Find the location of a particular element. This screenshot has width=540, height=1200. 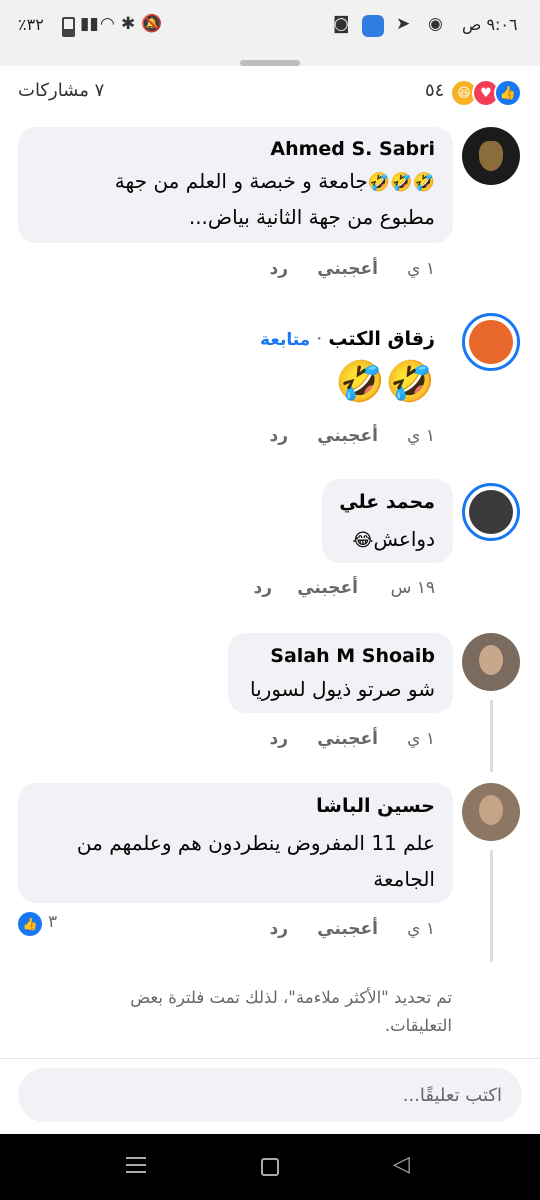

laughing-emoji-icon: 🤣🤣 is located at coordinates (385, 382).